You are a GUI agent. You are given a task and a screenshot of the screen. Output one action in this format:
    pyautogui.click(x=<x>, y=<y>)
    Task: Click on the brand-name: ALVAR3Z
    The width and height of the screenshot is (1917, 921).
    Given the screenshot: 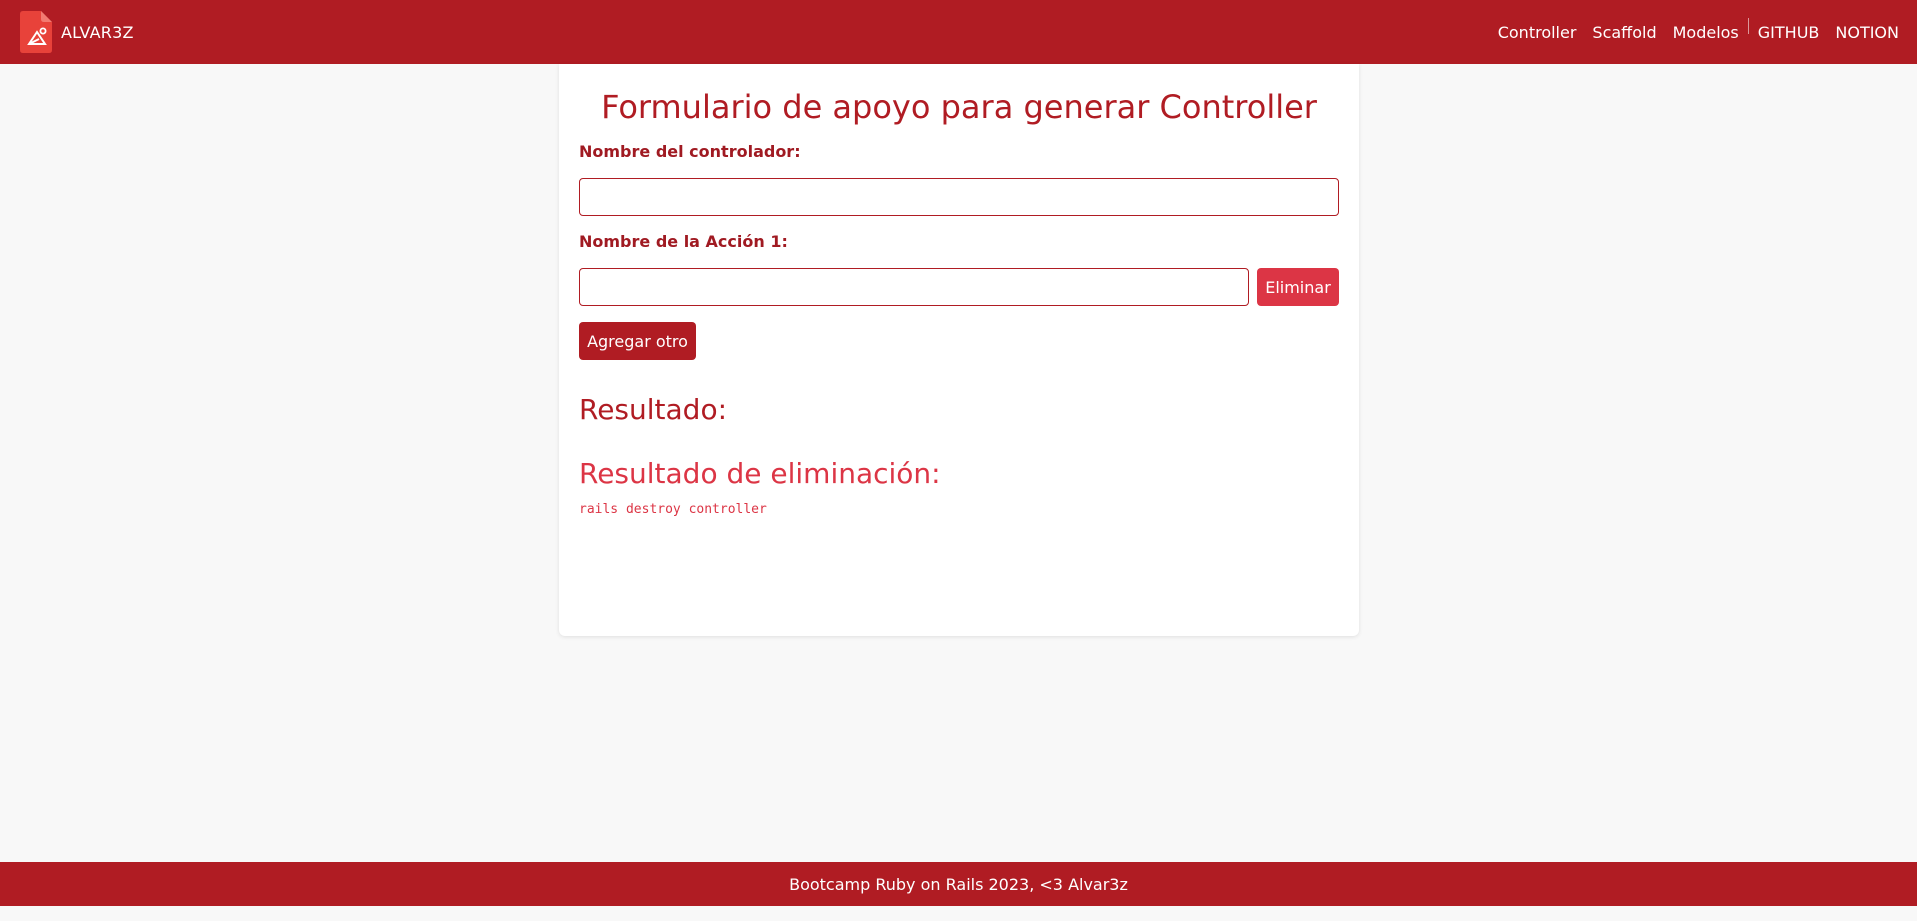 What is the action you would take?
    pyautogui.click(x=97, y=32)
    